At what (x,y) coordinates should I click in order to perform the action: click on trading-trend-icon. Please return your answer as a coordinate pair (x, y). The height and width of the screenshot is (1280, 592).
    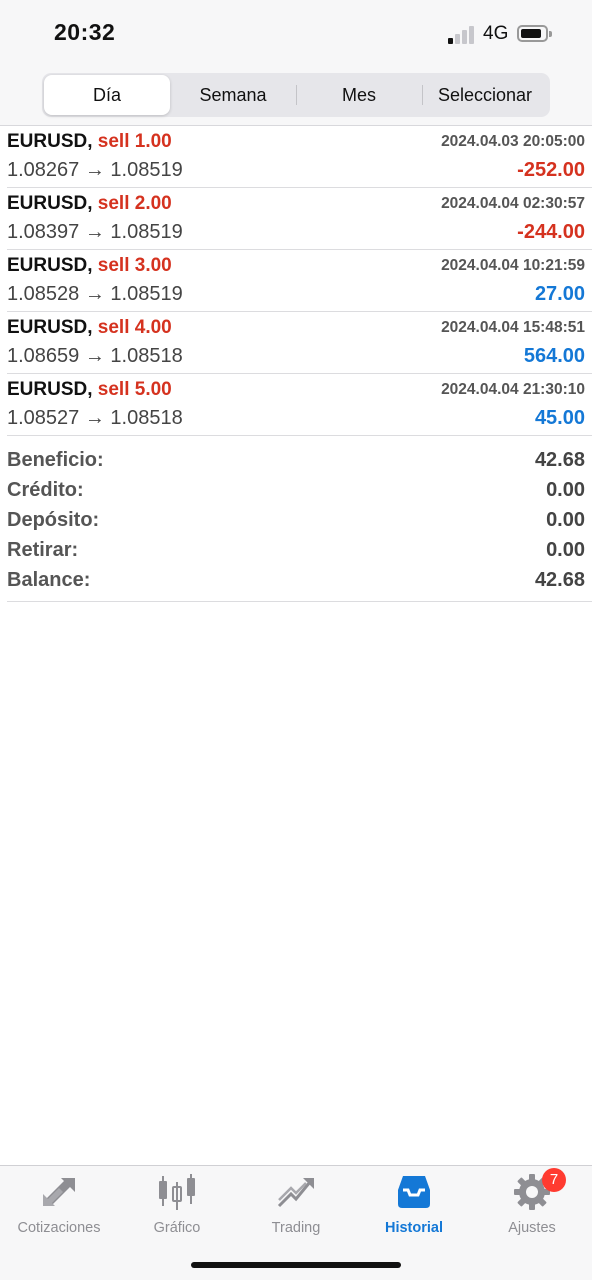
    Looking at the image, I should click on (296, 1192).